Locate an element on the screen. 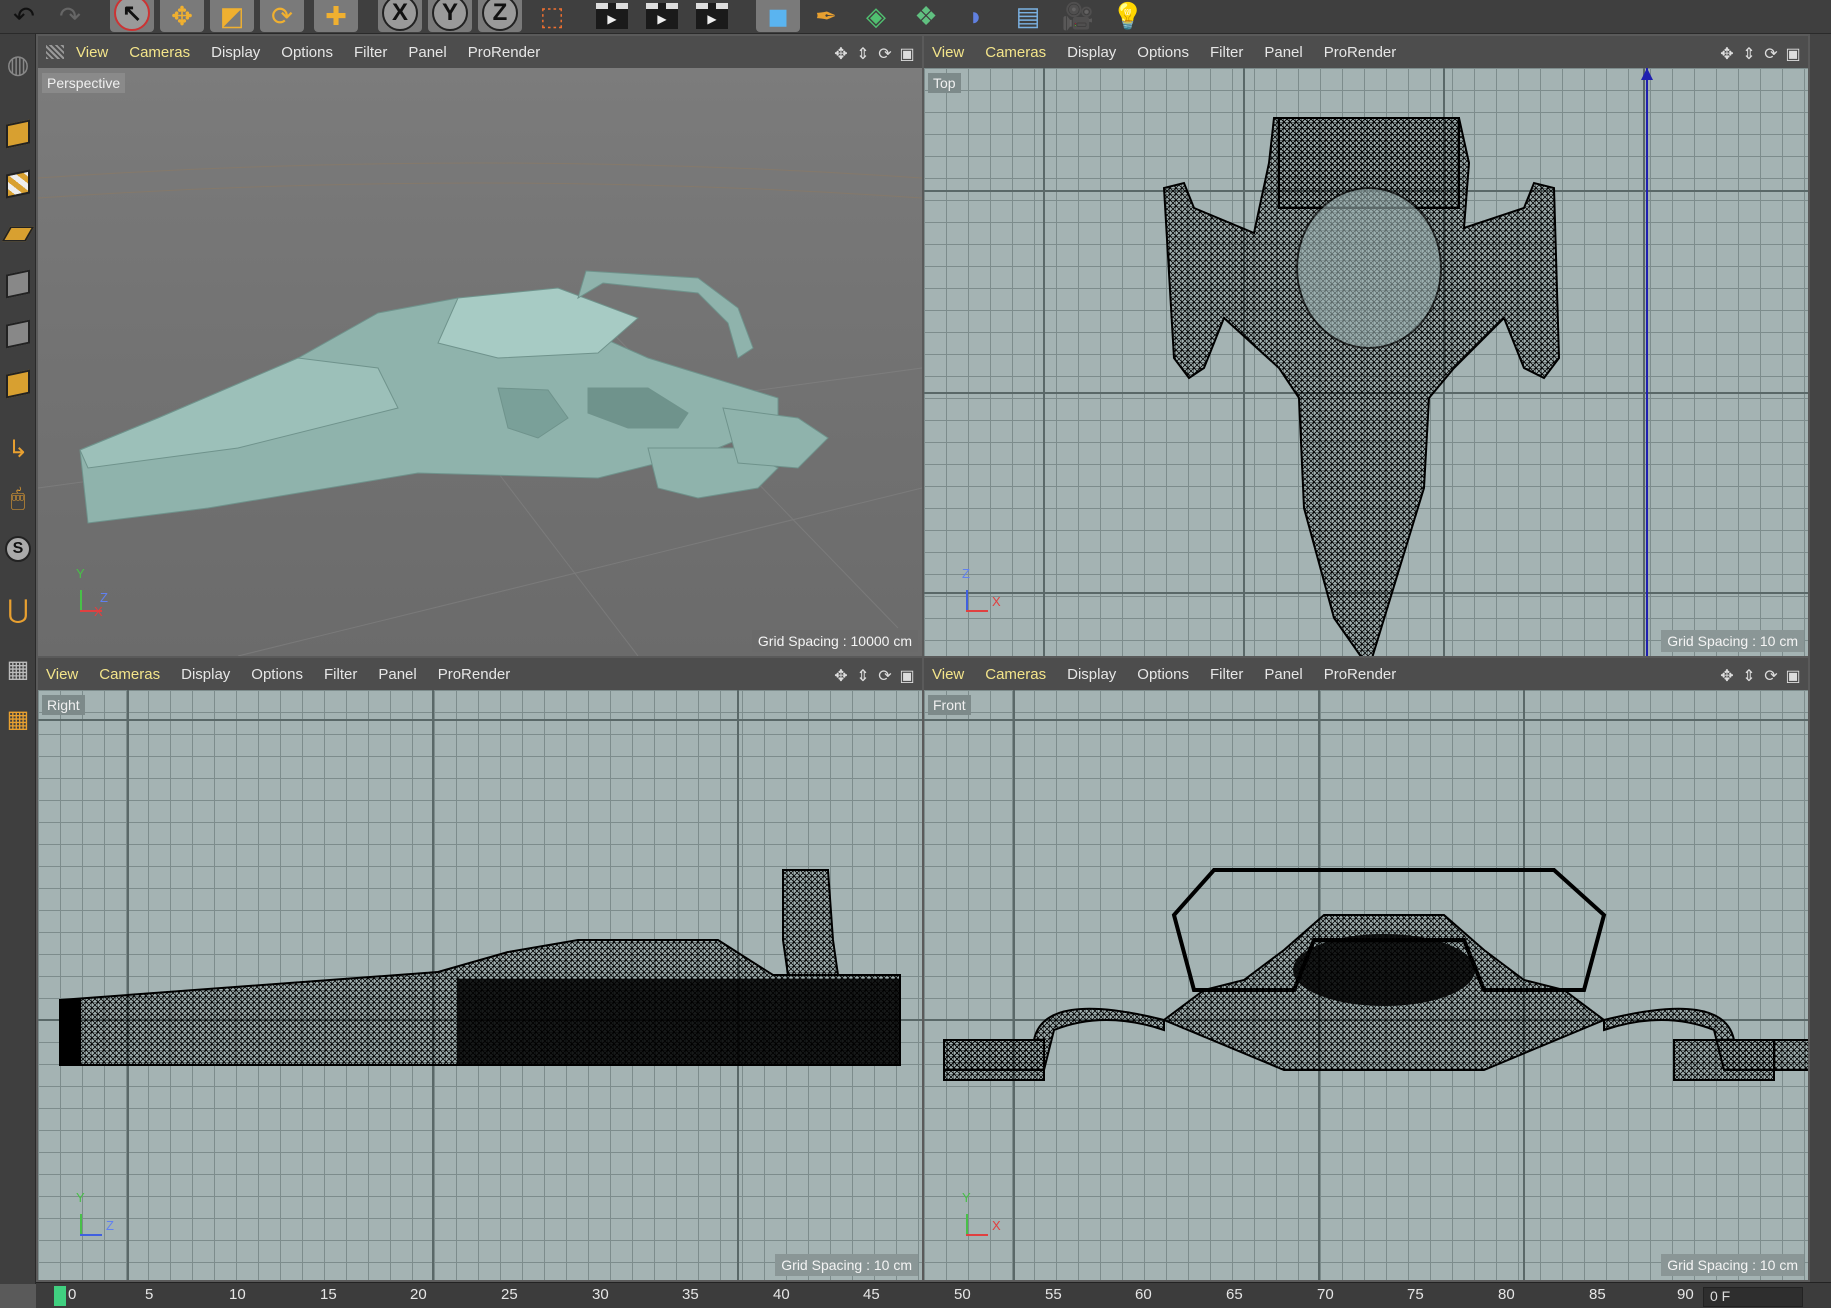 The width and height of the screenshot is (1831, 1308). rotate-tool-icon: ⟳ is located at coordinates (282, 16).